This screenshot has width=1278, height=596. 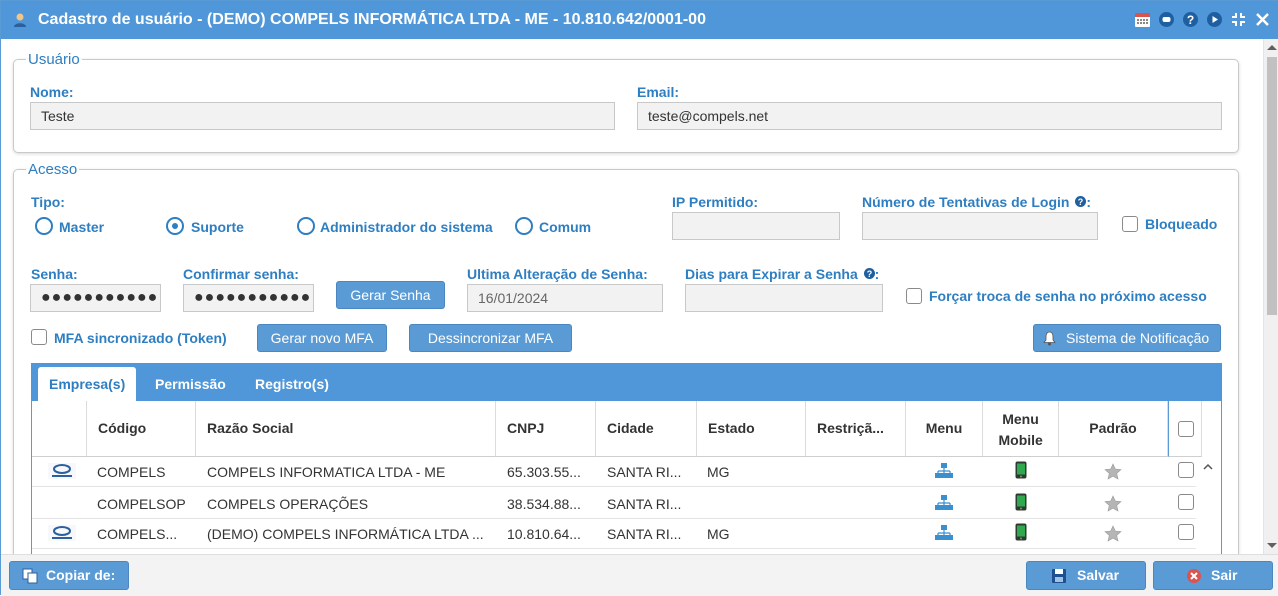 What do you see at coordinates (1262, 19) in the screenshot?
I see `close-icon` at bounding box center [1262, 19].